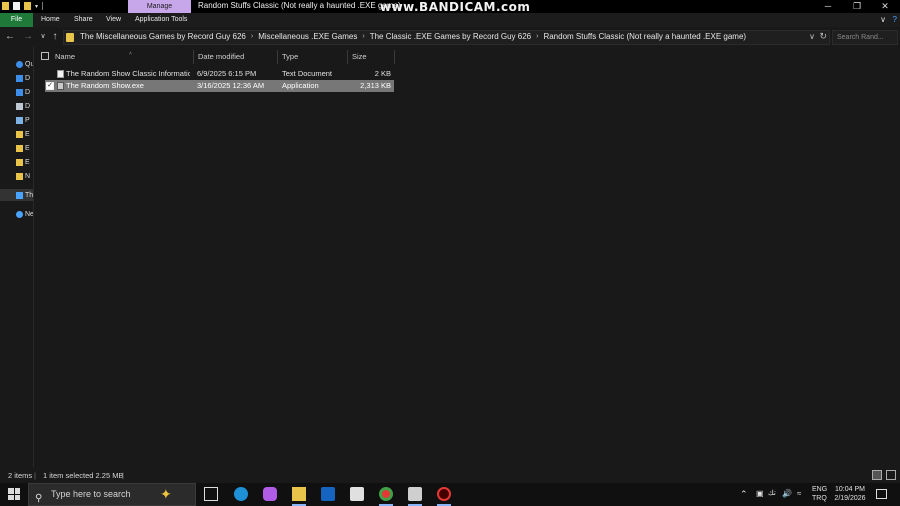  What do you see at coordinates (885, 6) in the screenshot?
I see `close-button: ✕` at bounding box center [885, 6].